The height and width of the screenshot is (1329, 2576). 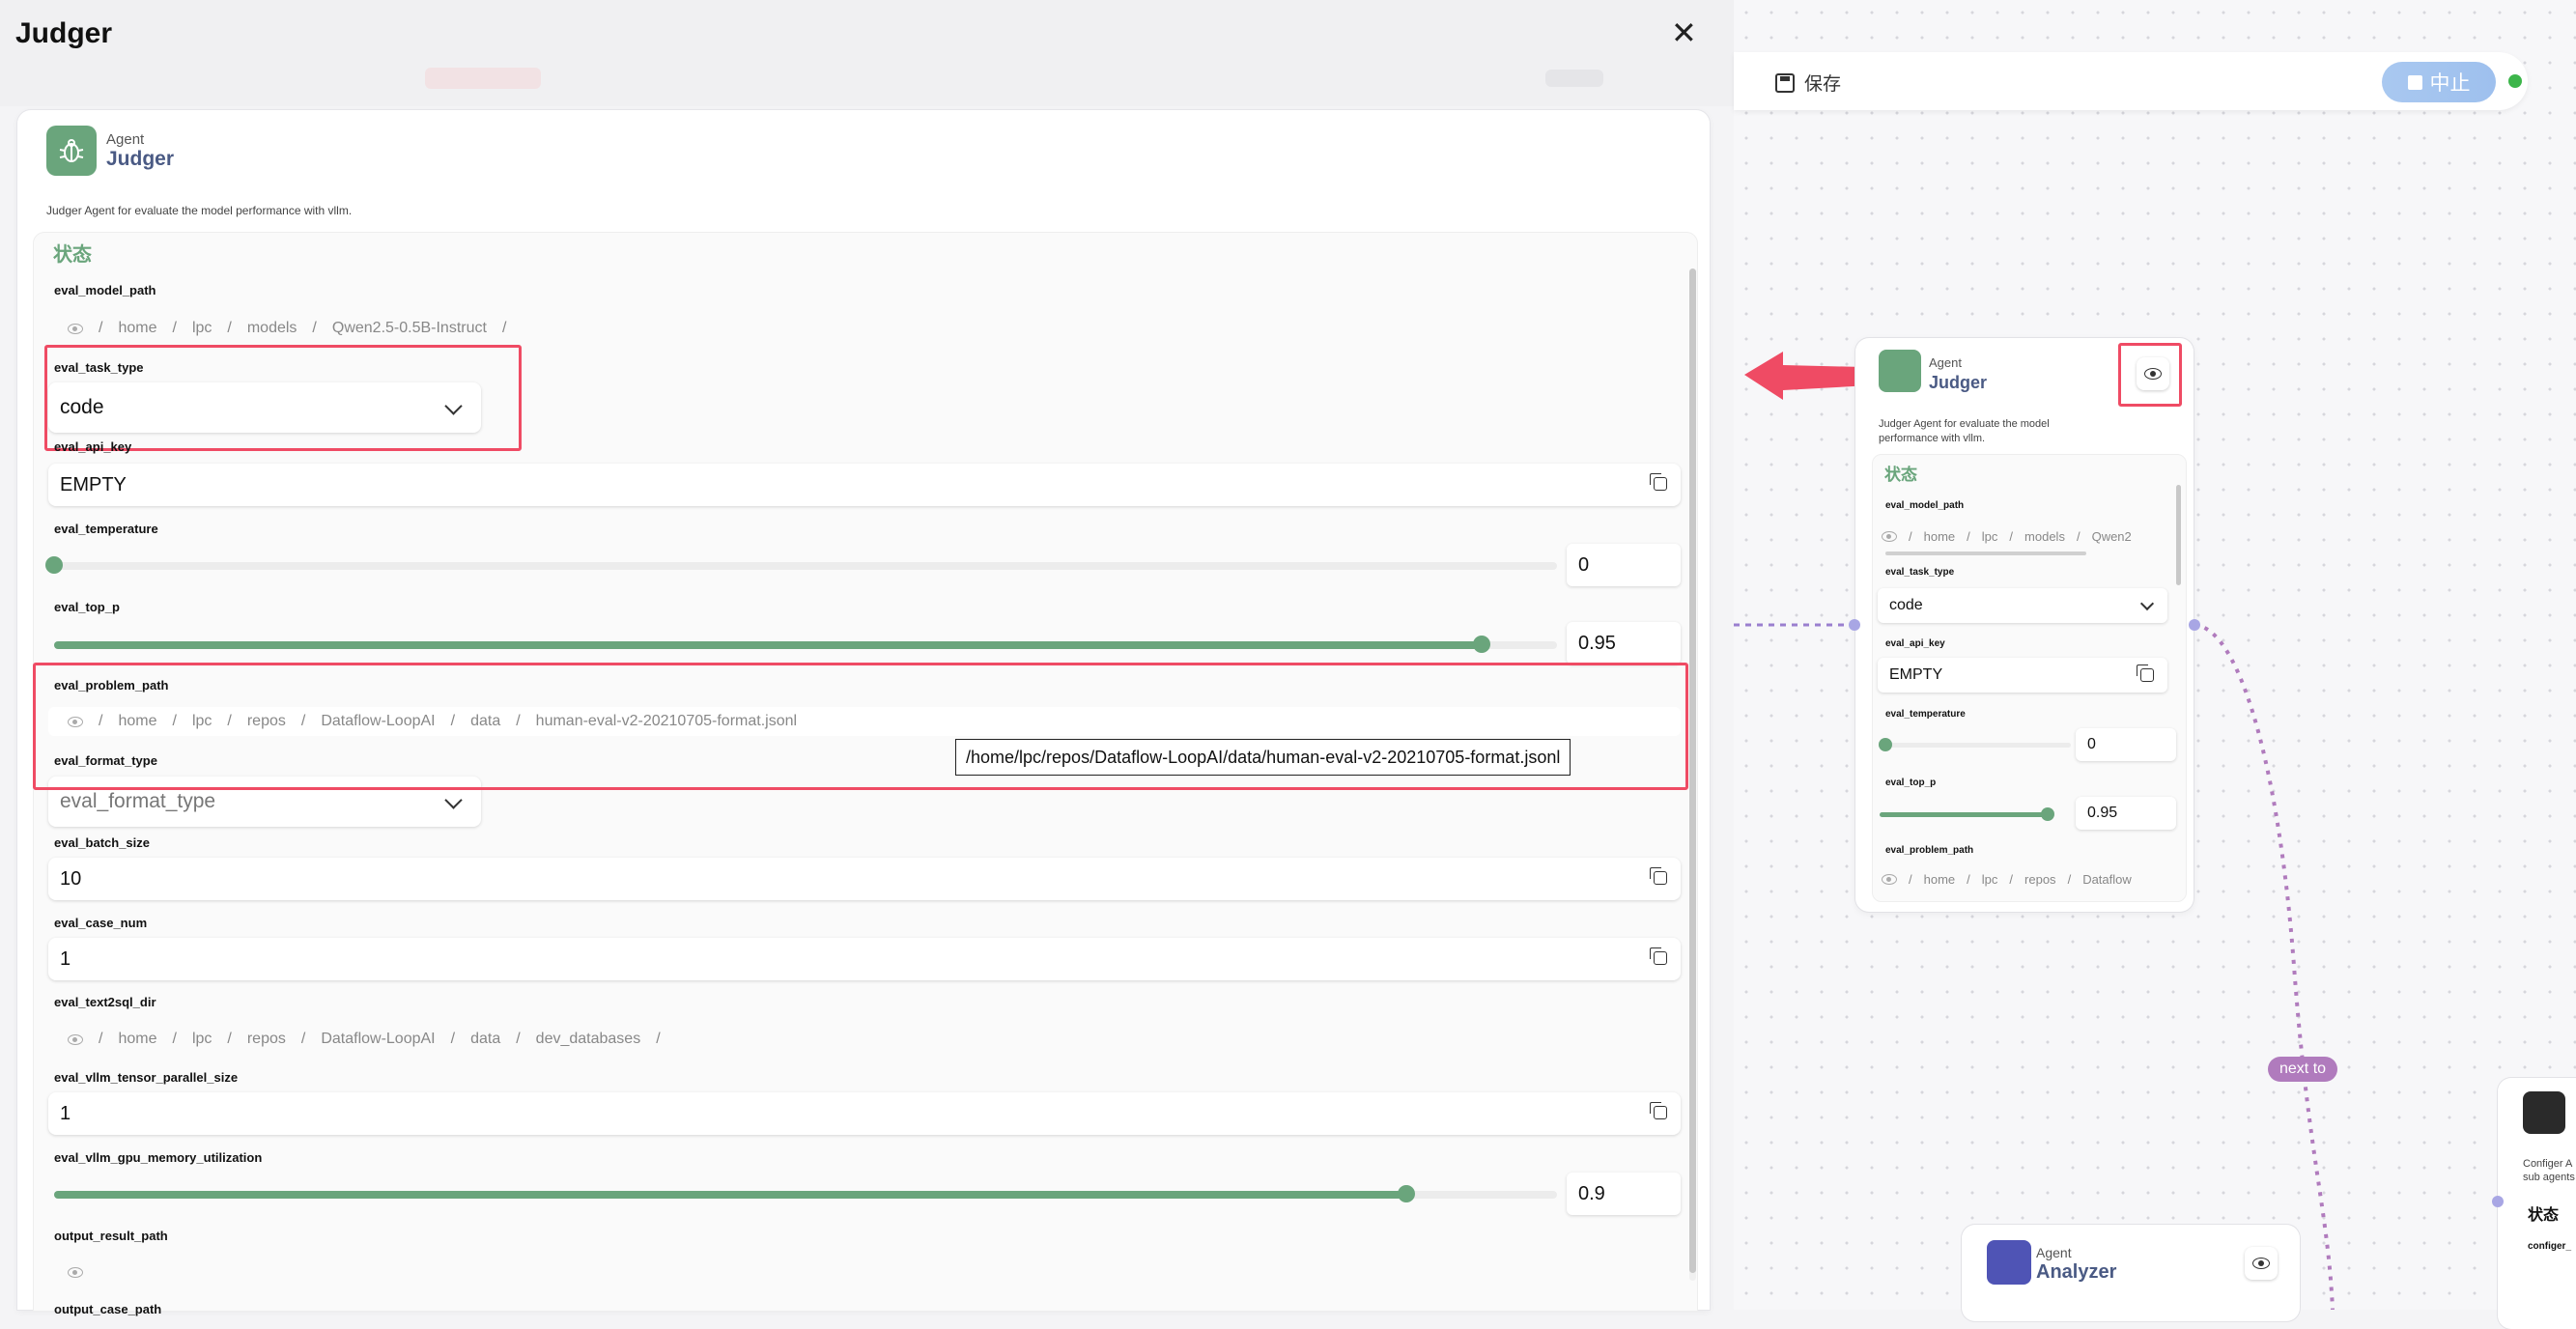 What do you see at coordinates (864, 1113) in the screenshot?
I see `eval-vllm-tensor-parallel-size-field: 1` at bounding box center [864, 1113].